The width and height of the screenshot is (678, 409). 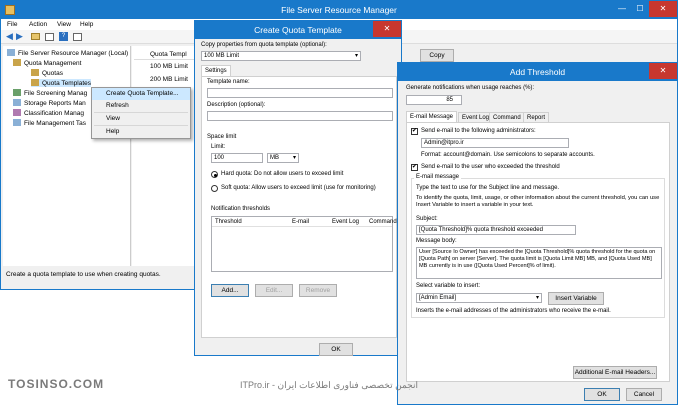 What do you see at coordinates (414, 131) in the screenshot?
I see `send-admins-checkbox: ✔` at bounding box center [414, 131].